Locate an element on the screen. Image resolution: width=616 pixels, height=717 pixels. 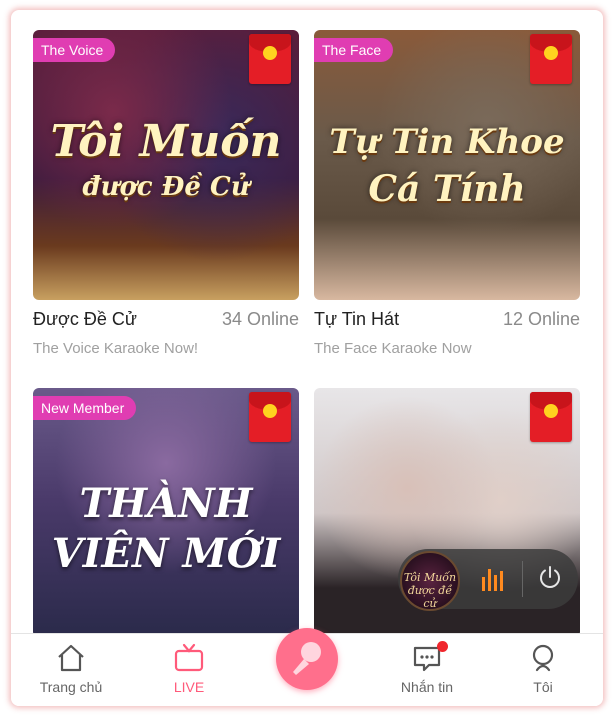
divider is located at coordinates (522, 579).